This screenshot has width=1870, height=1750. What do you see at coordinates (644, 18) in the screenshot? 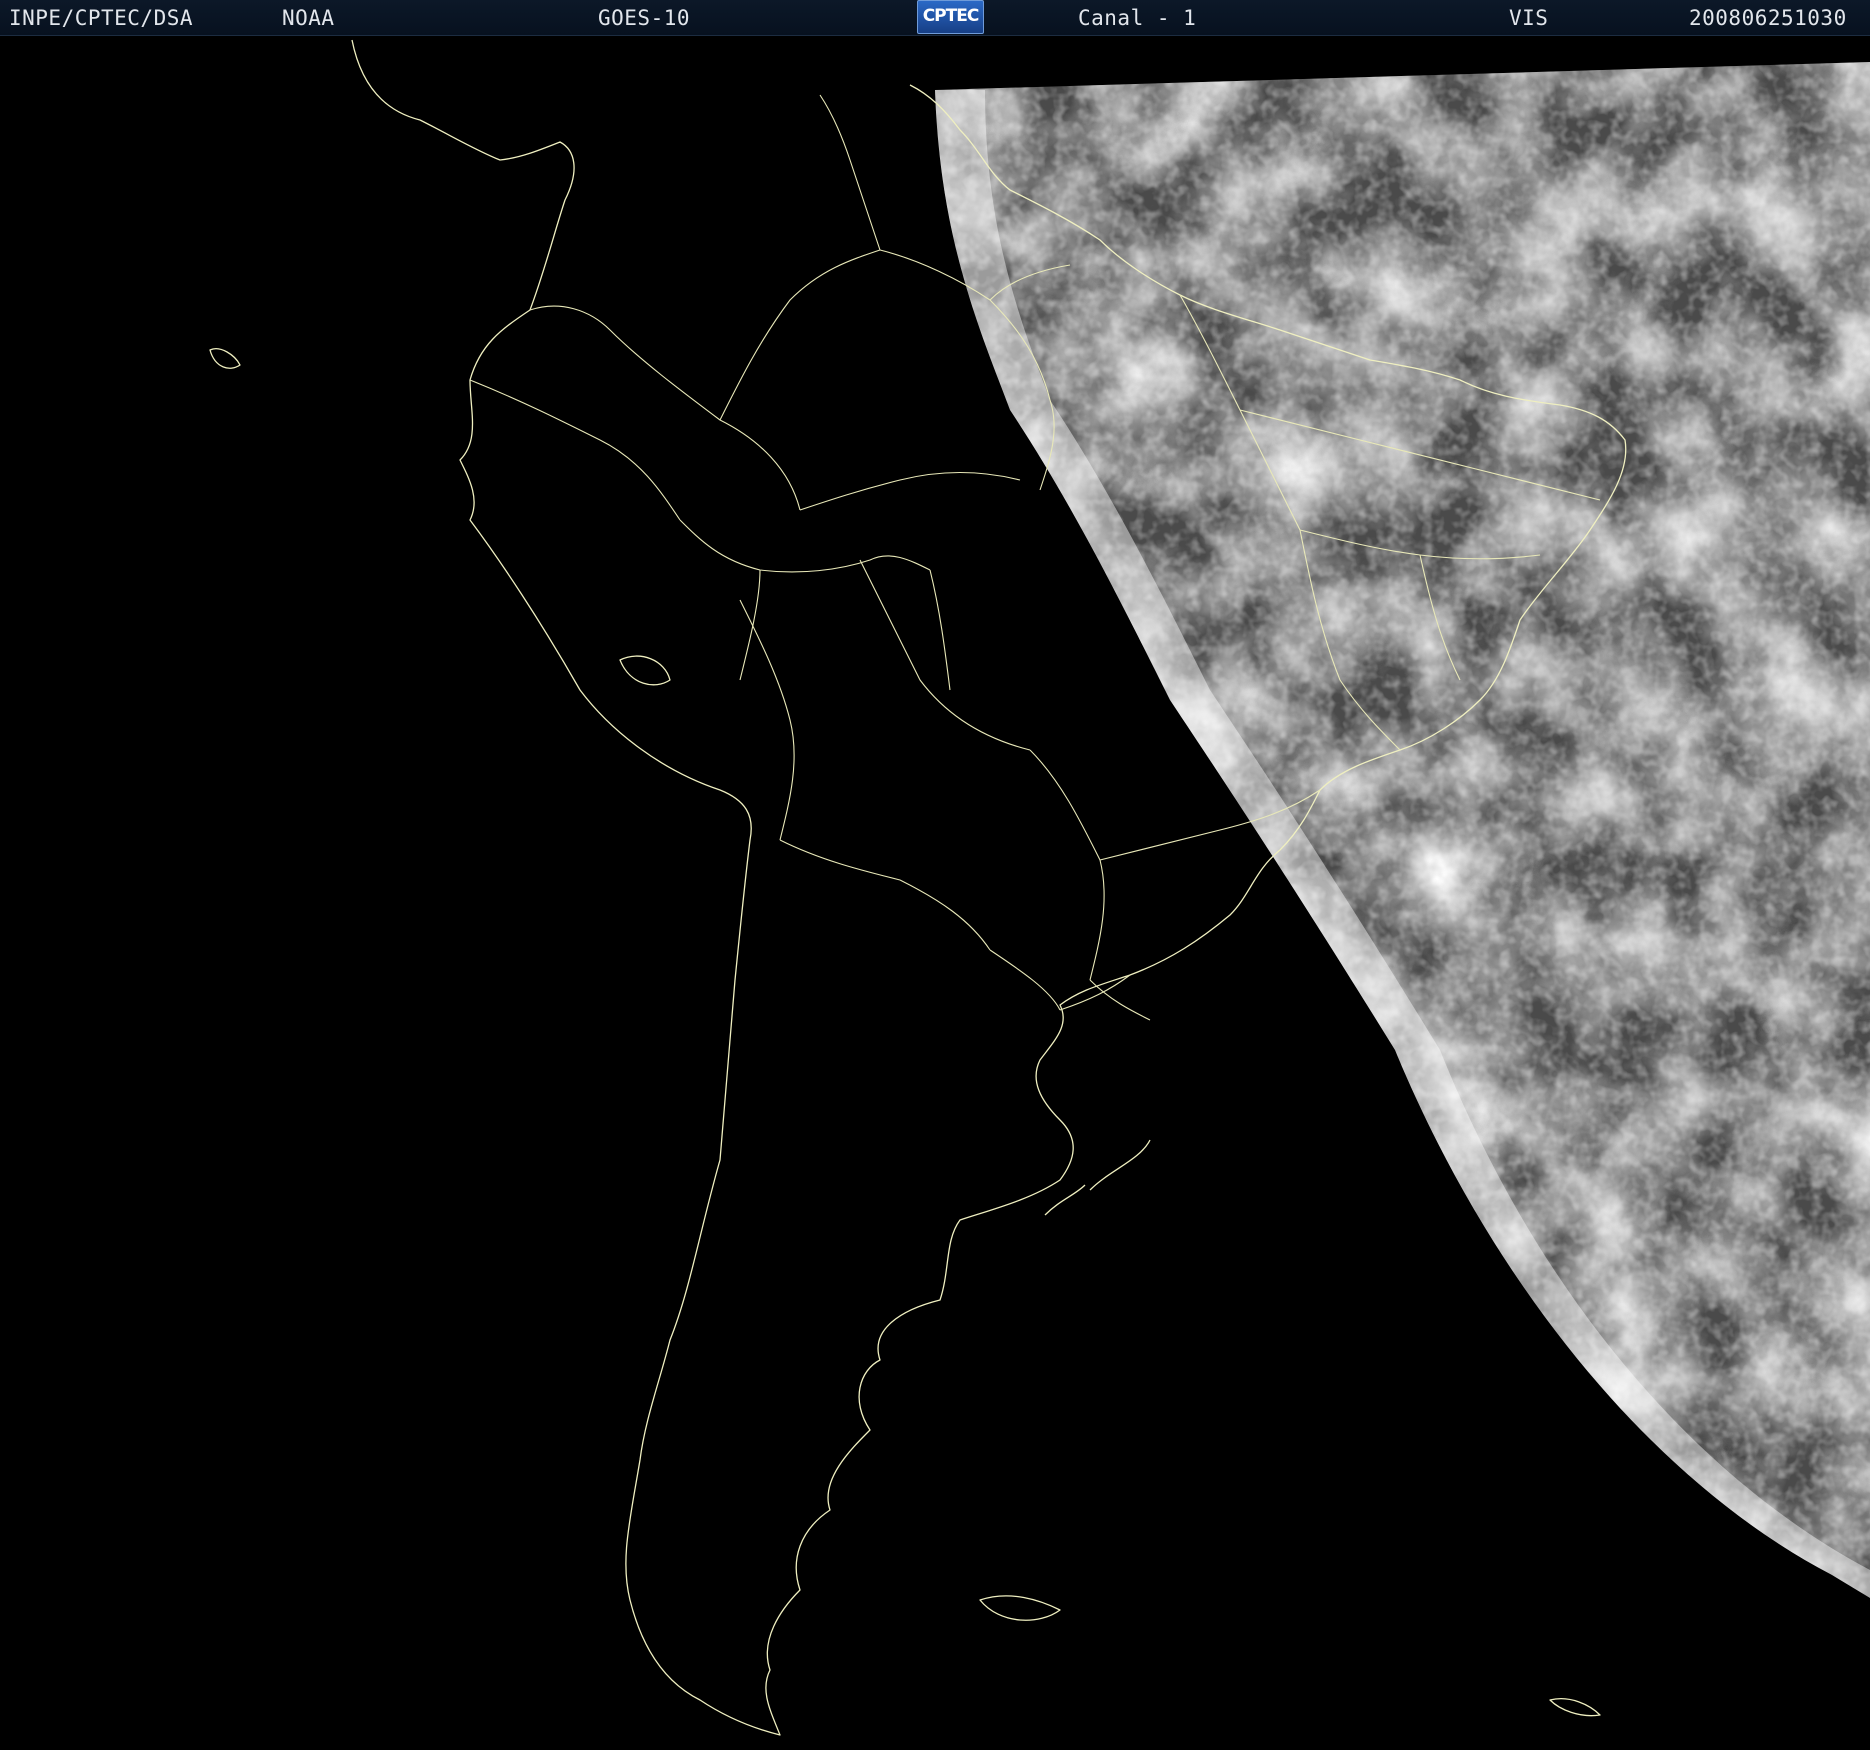
I see `satellite-label: GOES-10` at bounding box center [644, 18].